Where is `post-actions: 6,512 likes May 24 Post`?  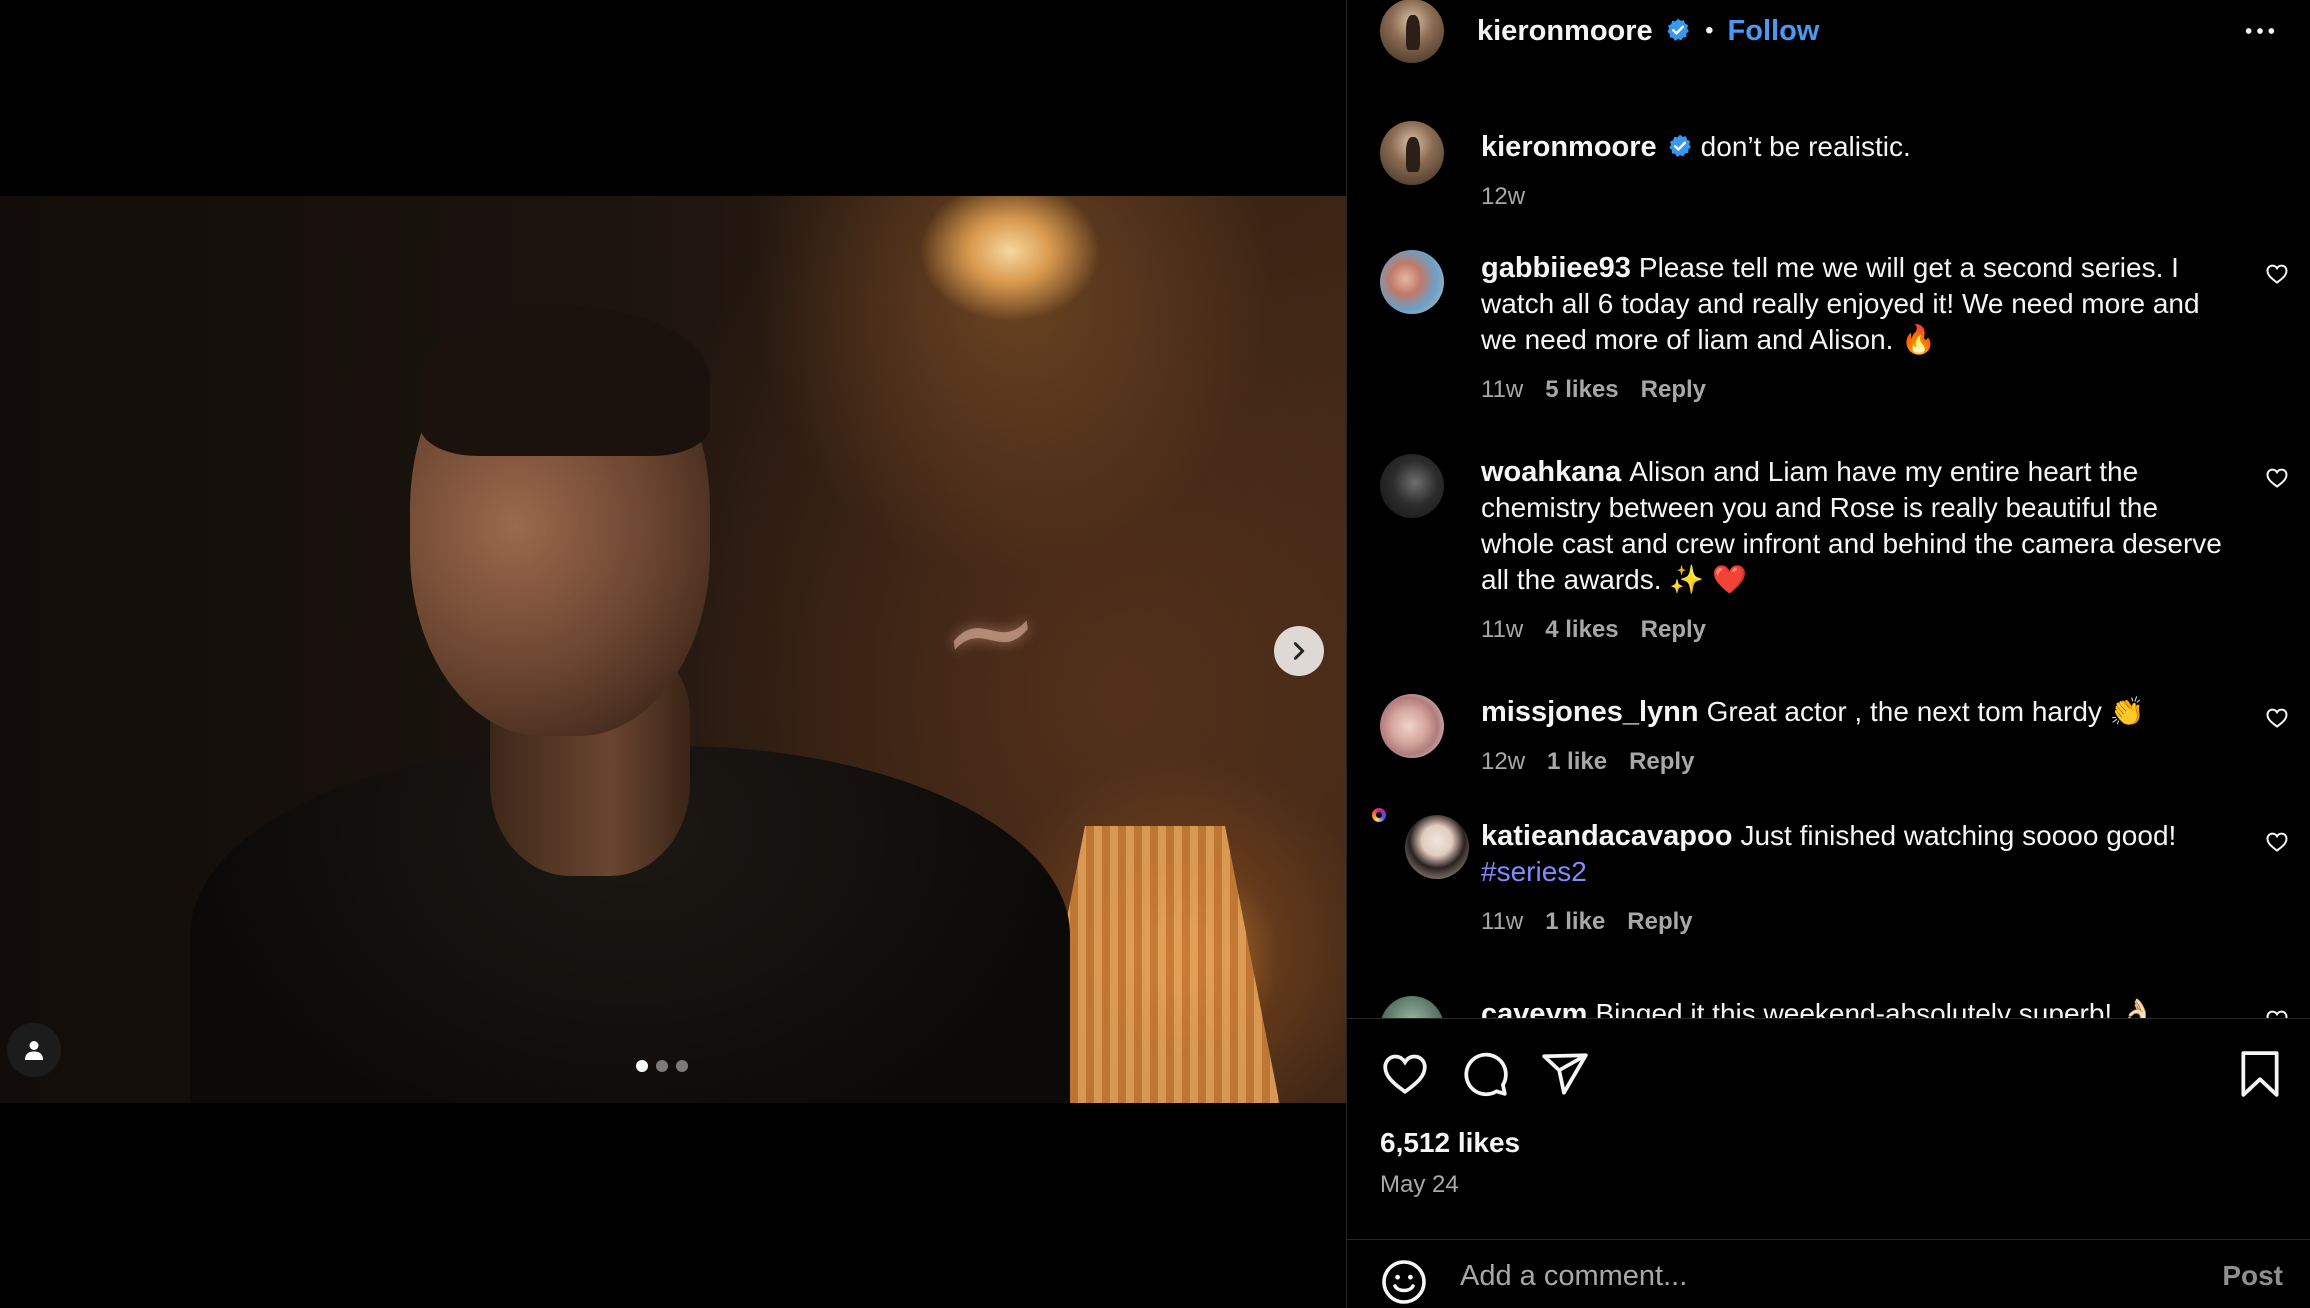 post-actions: 6,512 likes May 24 Post is located at coordinates (1828, 1163).